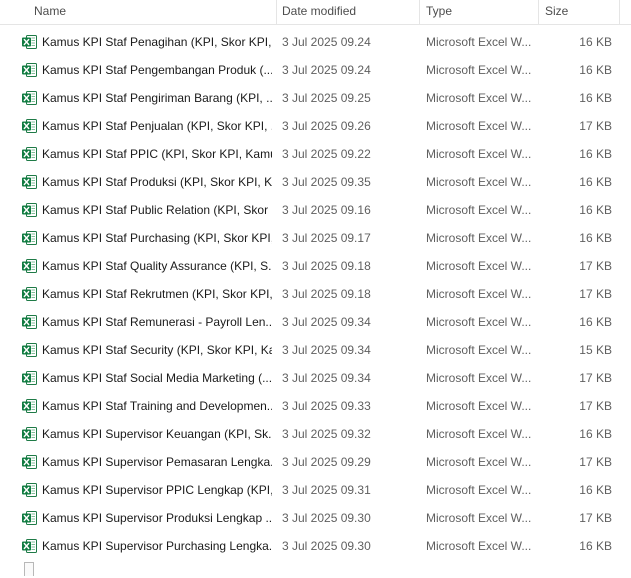  What do you see at coordinates (326, 462) in the screenshot?
I see `file-date-modified: 3 Jul 2025 09.29` at bounding box center [326, 462].